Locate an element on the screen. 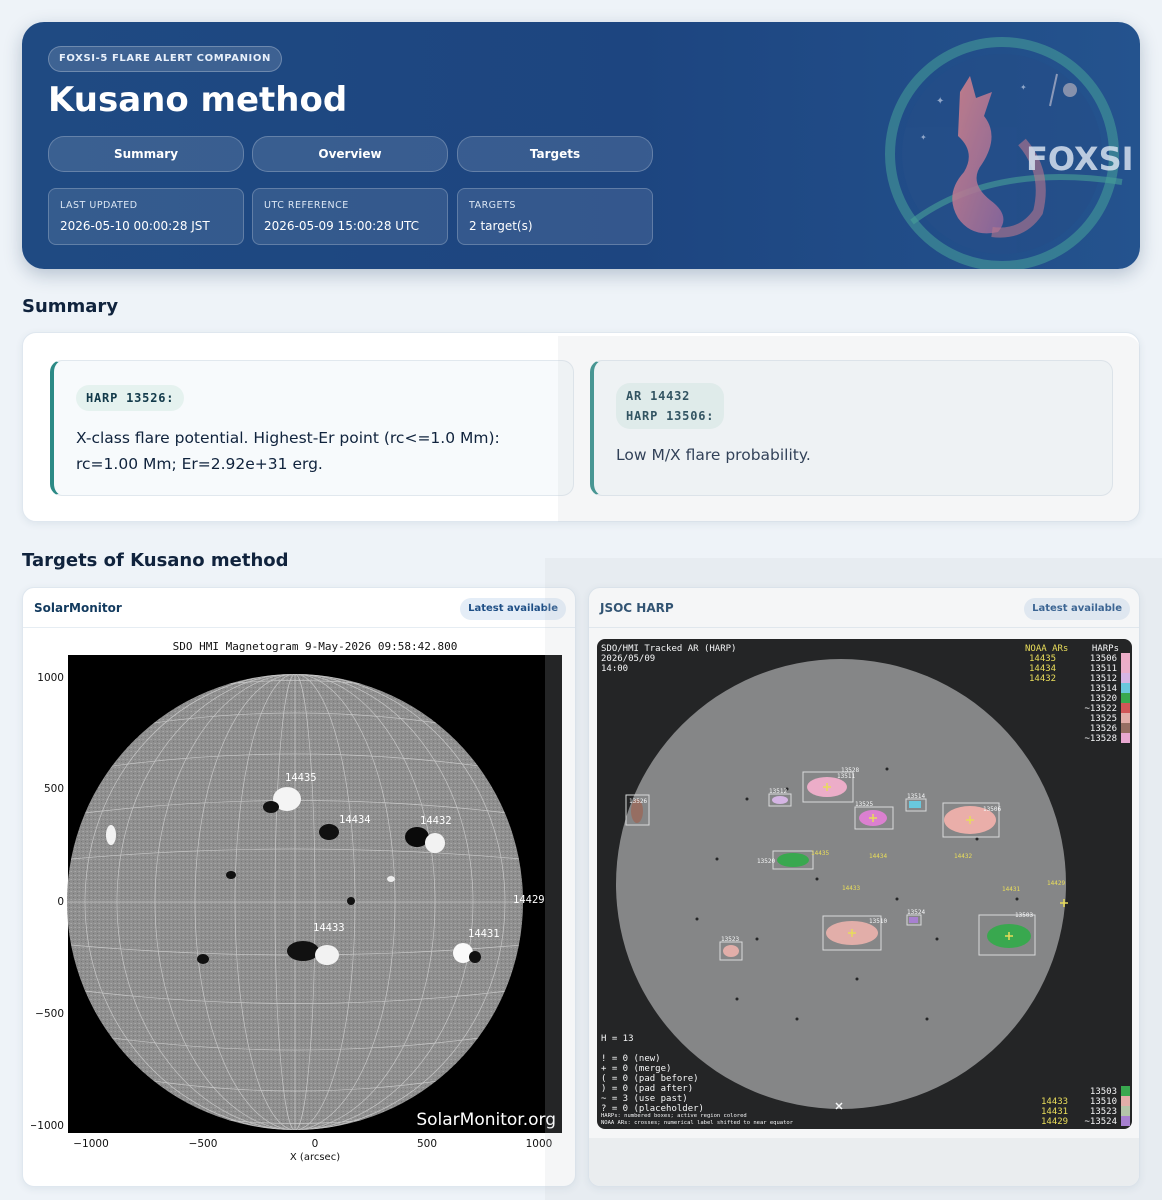 This screenshot has width=1162, height=1200. target-id-badge: AR 14432 HARP 13506: is located at coordinates (670, 406).